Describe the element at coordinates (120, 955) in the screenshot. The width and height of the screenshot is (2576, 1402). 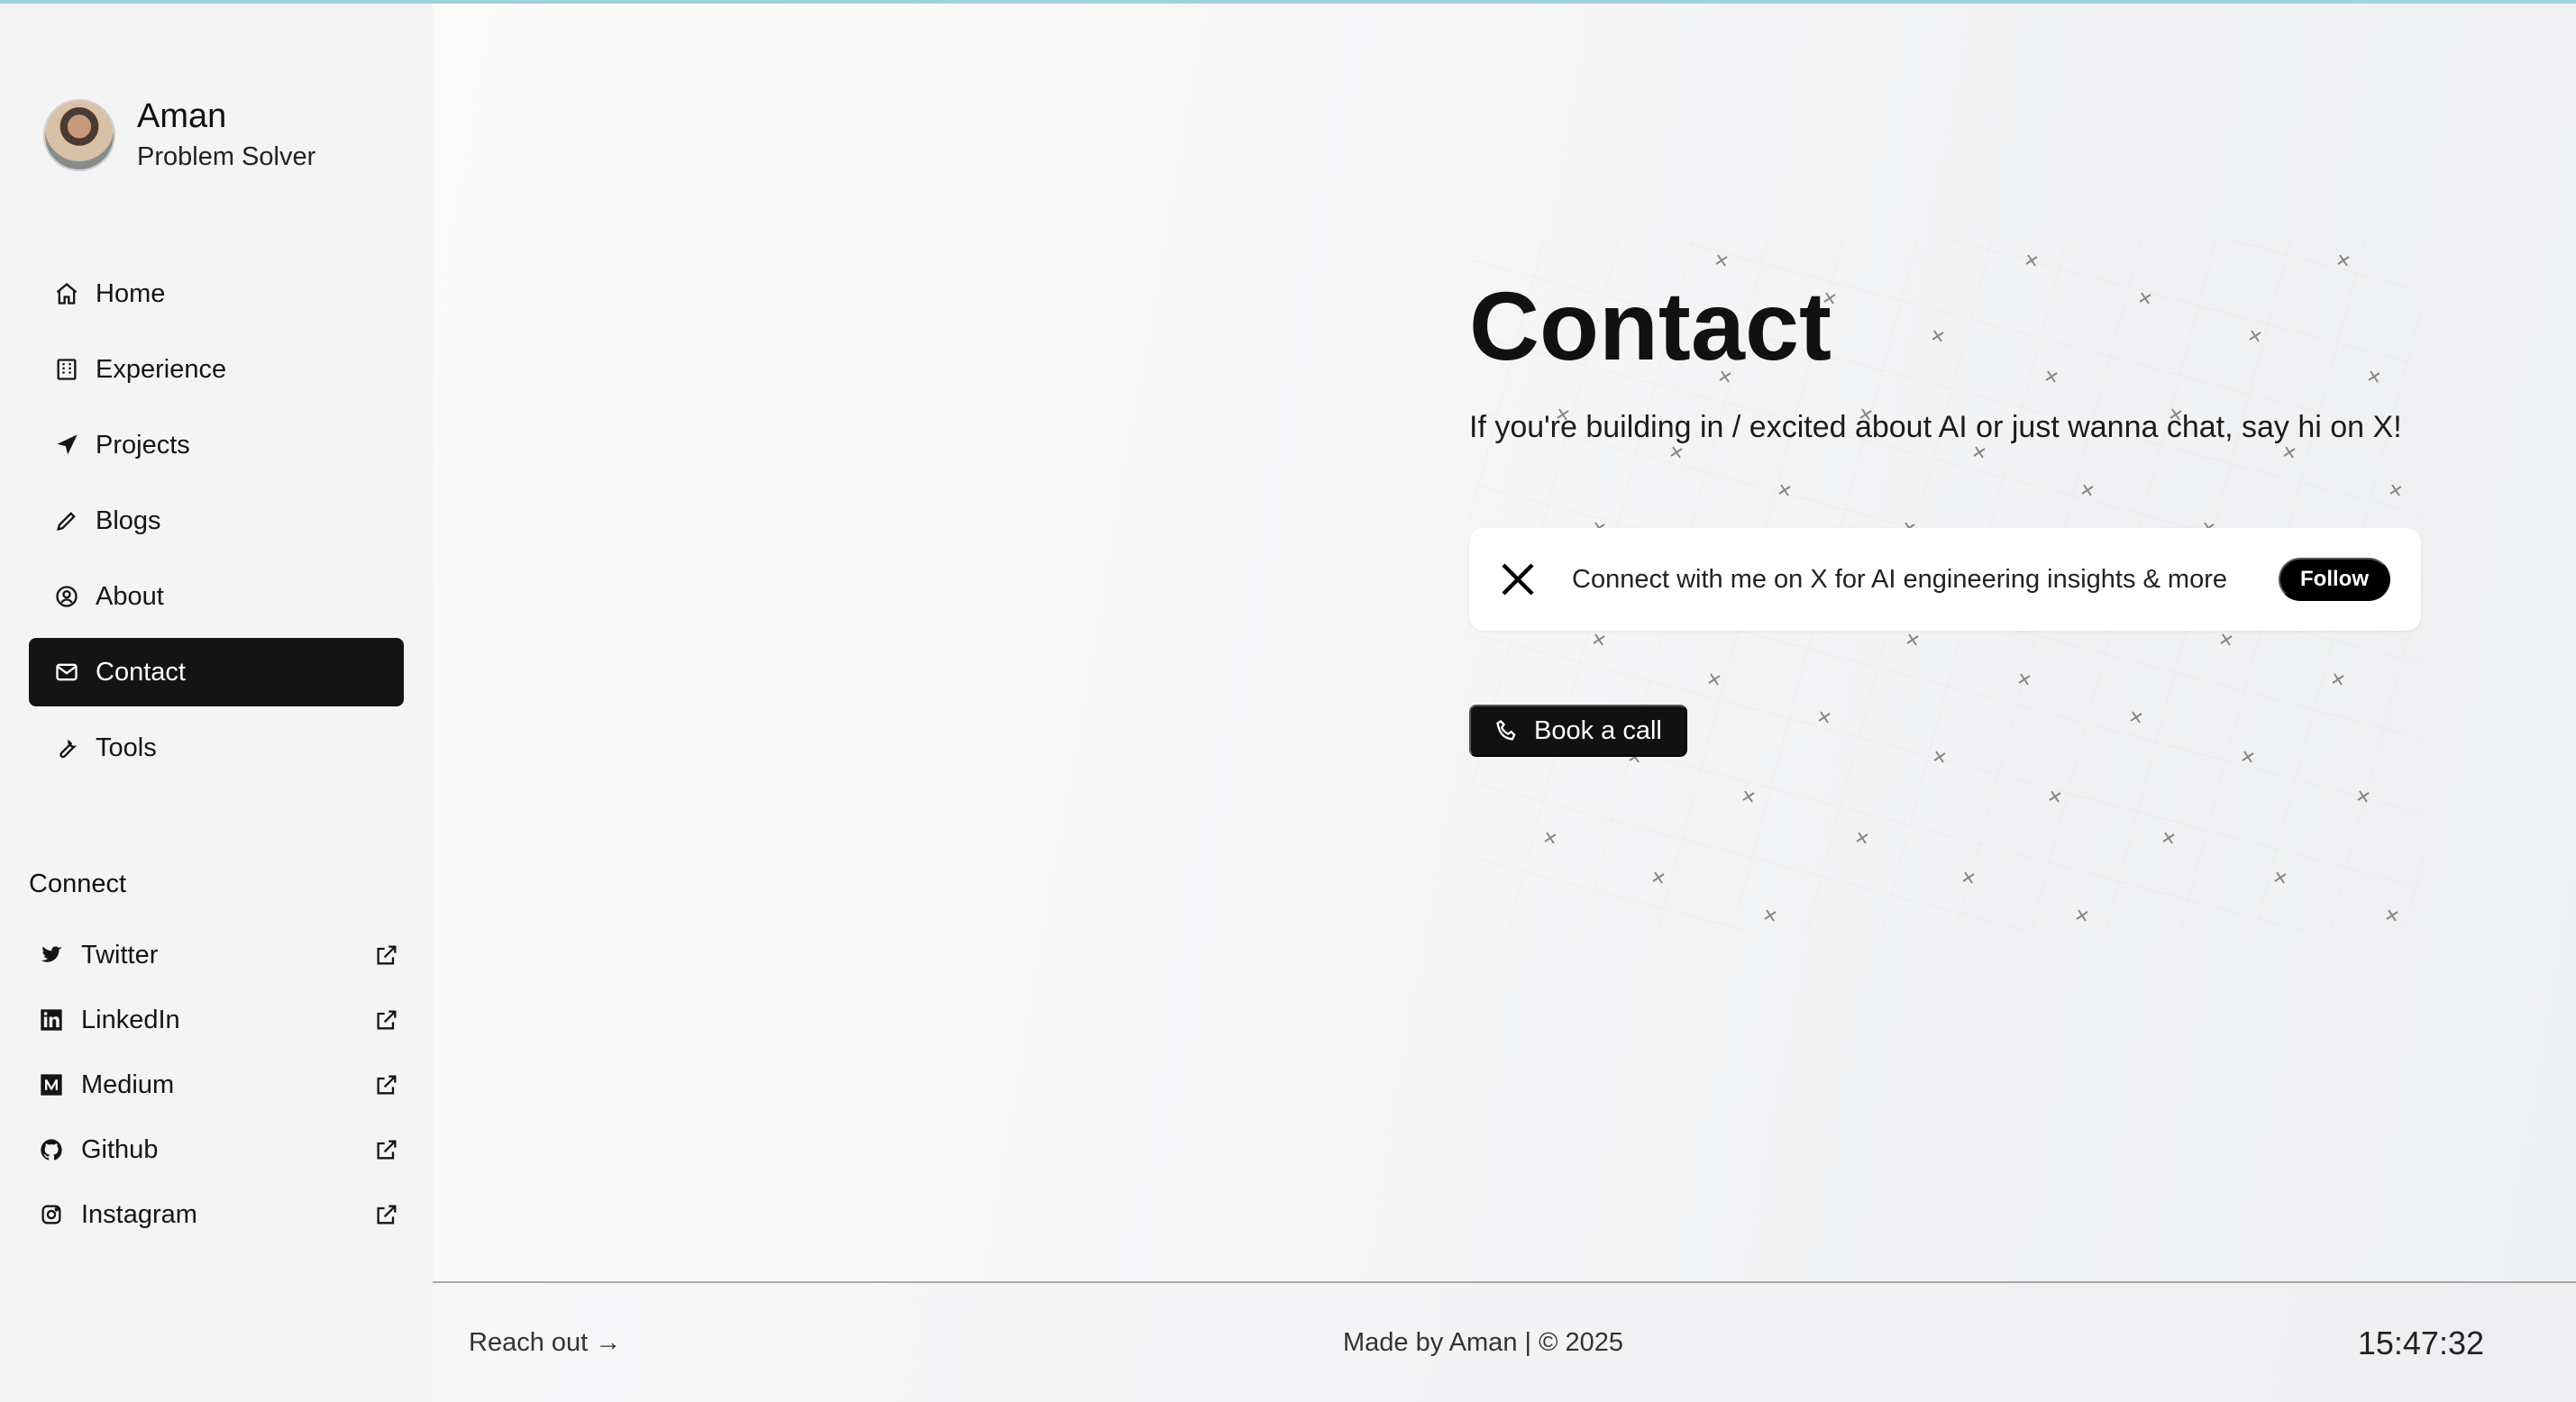
I see `social-link-label: Twitter` at that location.